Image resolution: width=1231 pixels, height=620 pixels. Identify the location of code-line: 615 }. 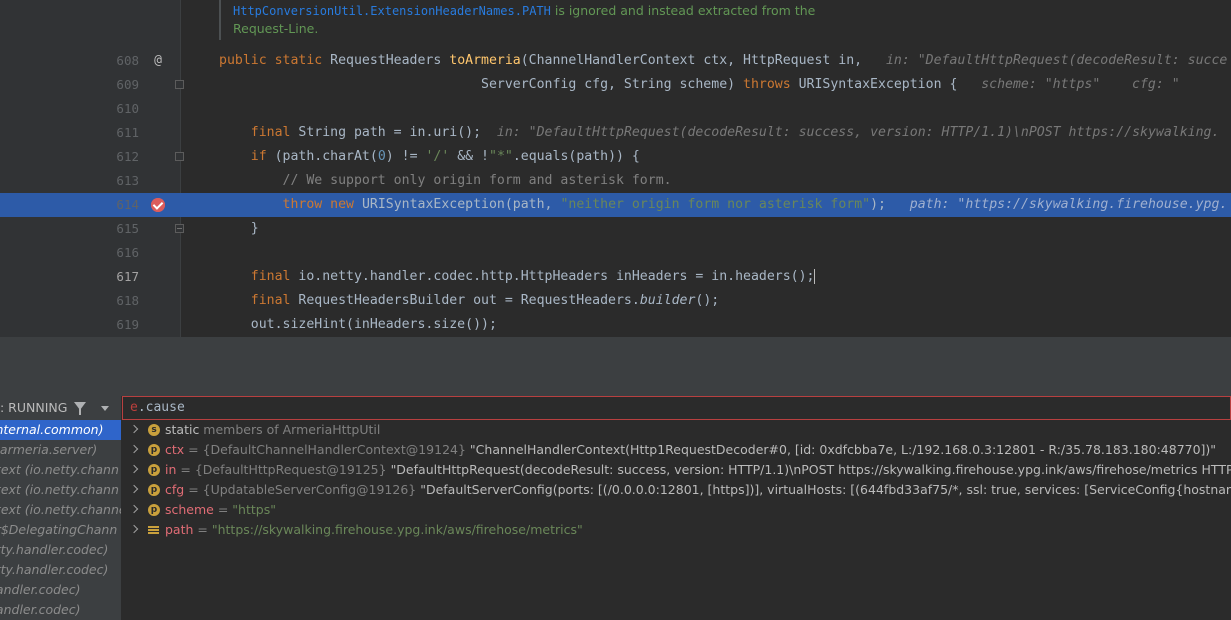
(615, 229).